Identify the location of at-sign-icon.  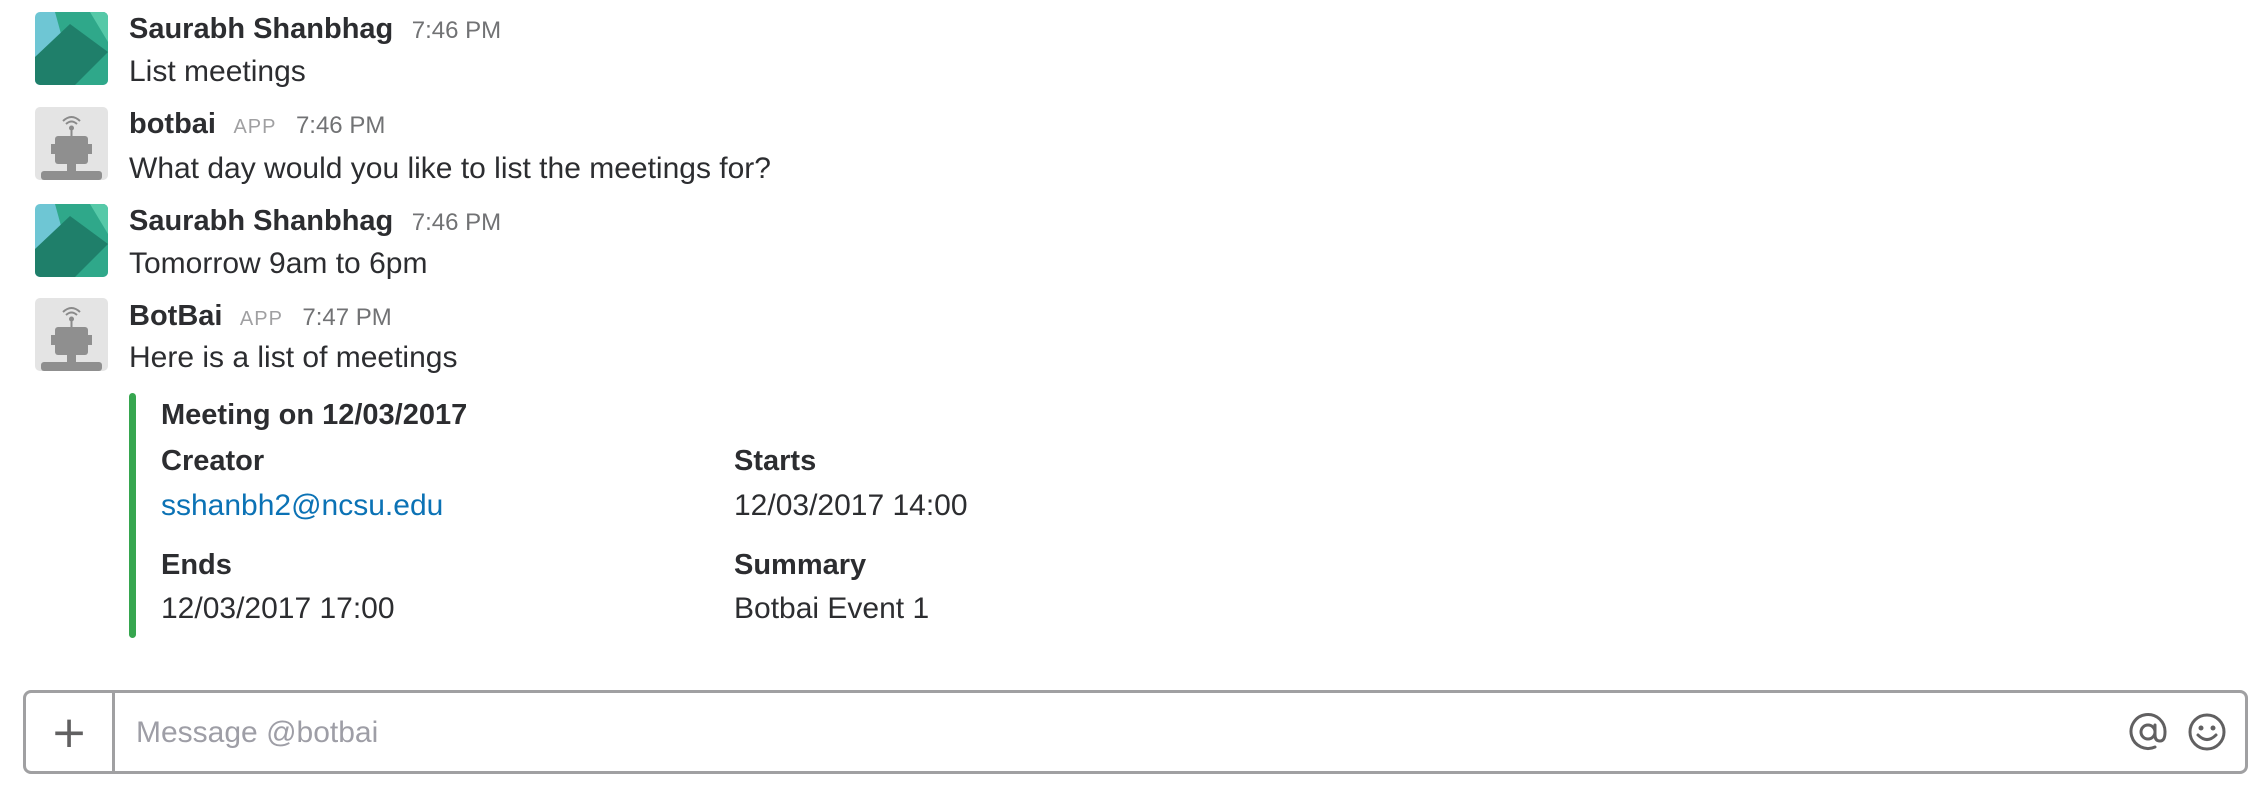
(2148, 731).